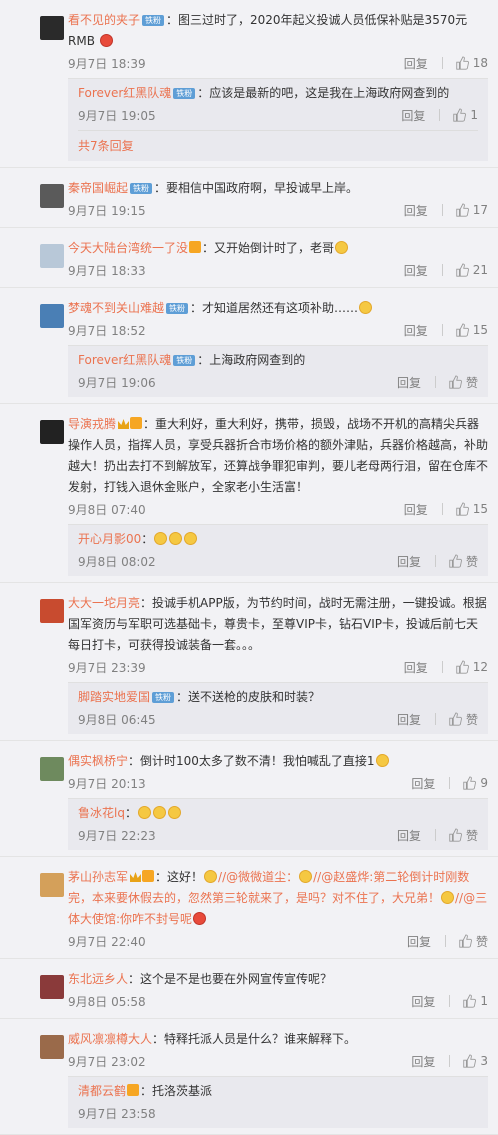  What do you see at coordinates (251, 360) in the screenshot?
I see `reply-body: ：上海政府网查到的` at bounding box center [251, 360].